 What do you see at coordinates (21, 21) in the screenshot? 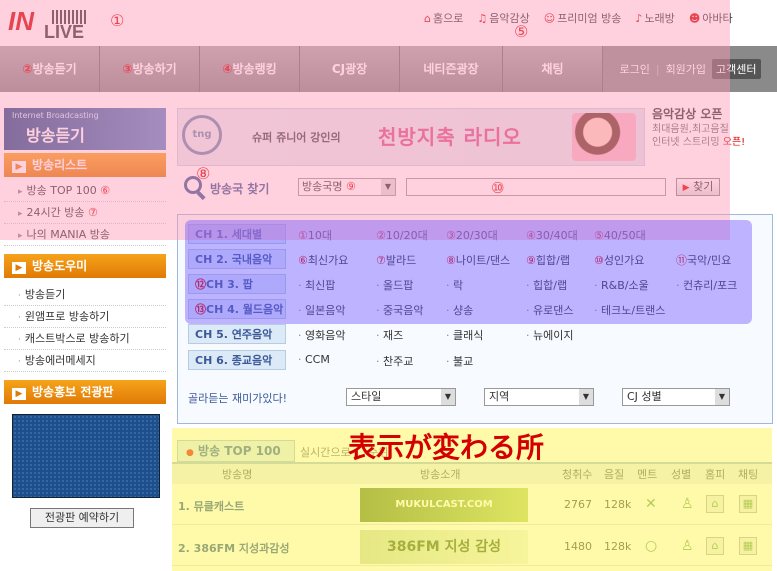
I see `logo-in: IN` at bounding box center [21, 21].